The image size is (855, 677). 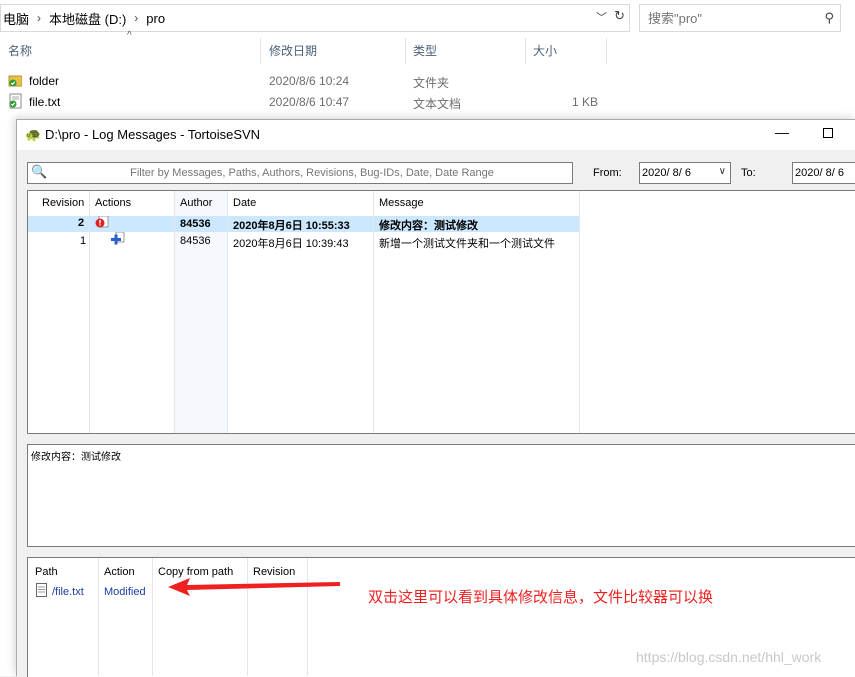 I want to click on column-header-type: 类型, so click(x=425, y=50).